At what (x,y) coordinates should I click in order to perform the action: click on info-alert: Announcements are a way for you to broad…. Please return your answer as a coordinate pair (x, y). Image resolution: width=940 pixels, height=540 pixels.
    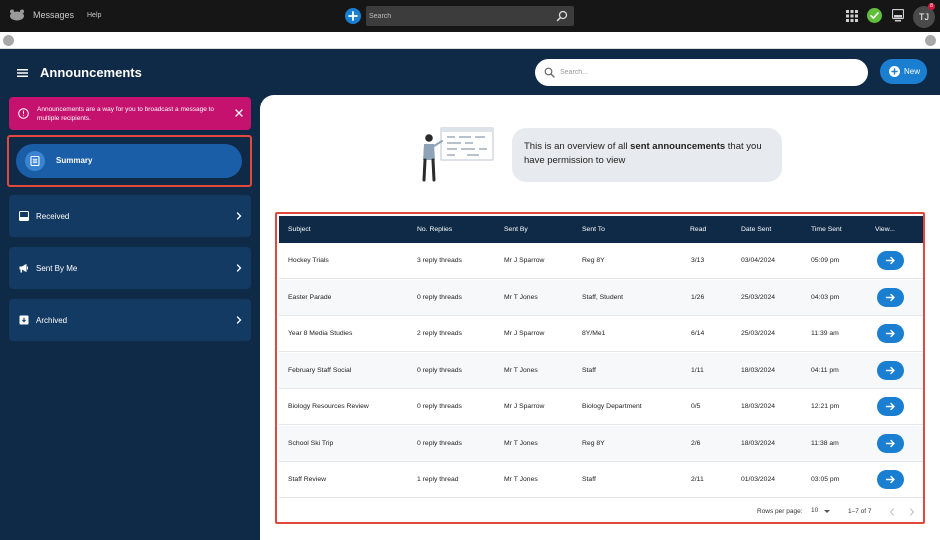
    Looking at the image, I should click on (130, 113).